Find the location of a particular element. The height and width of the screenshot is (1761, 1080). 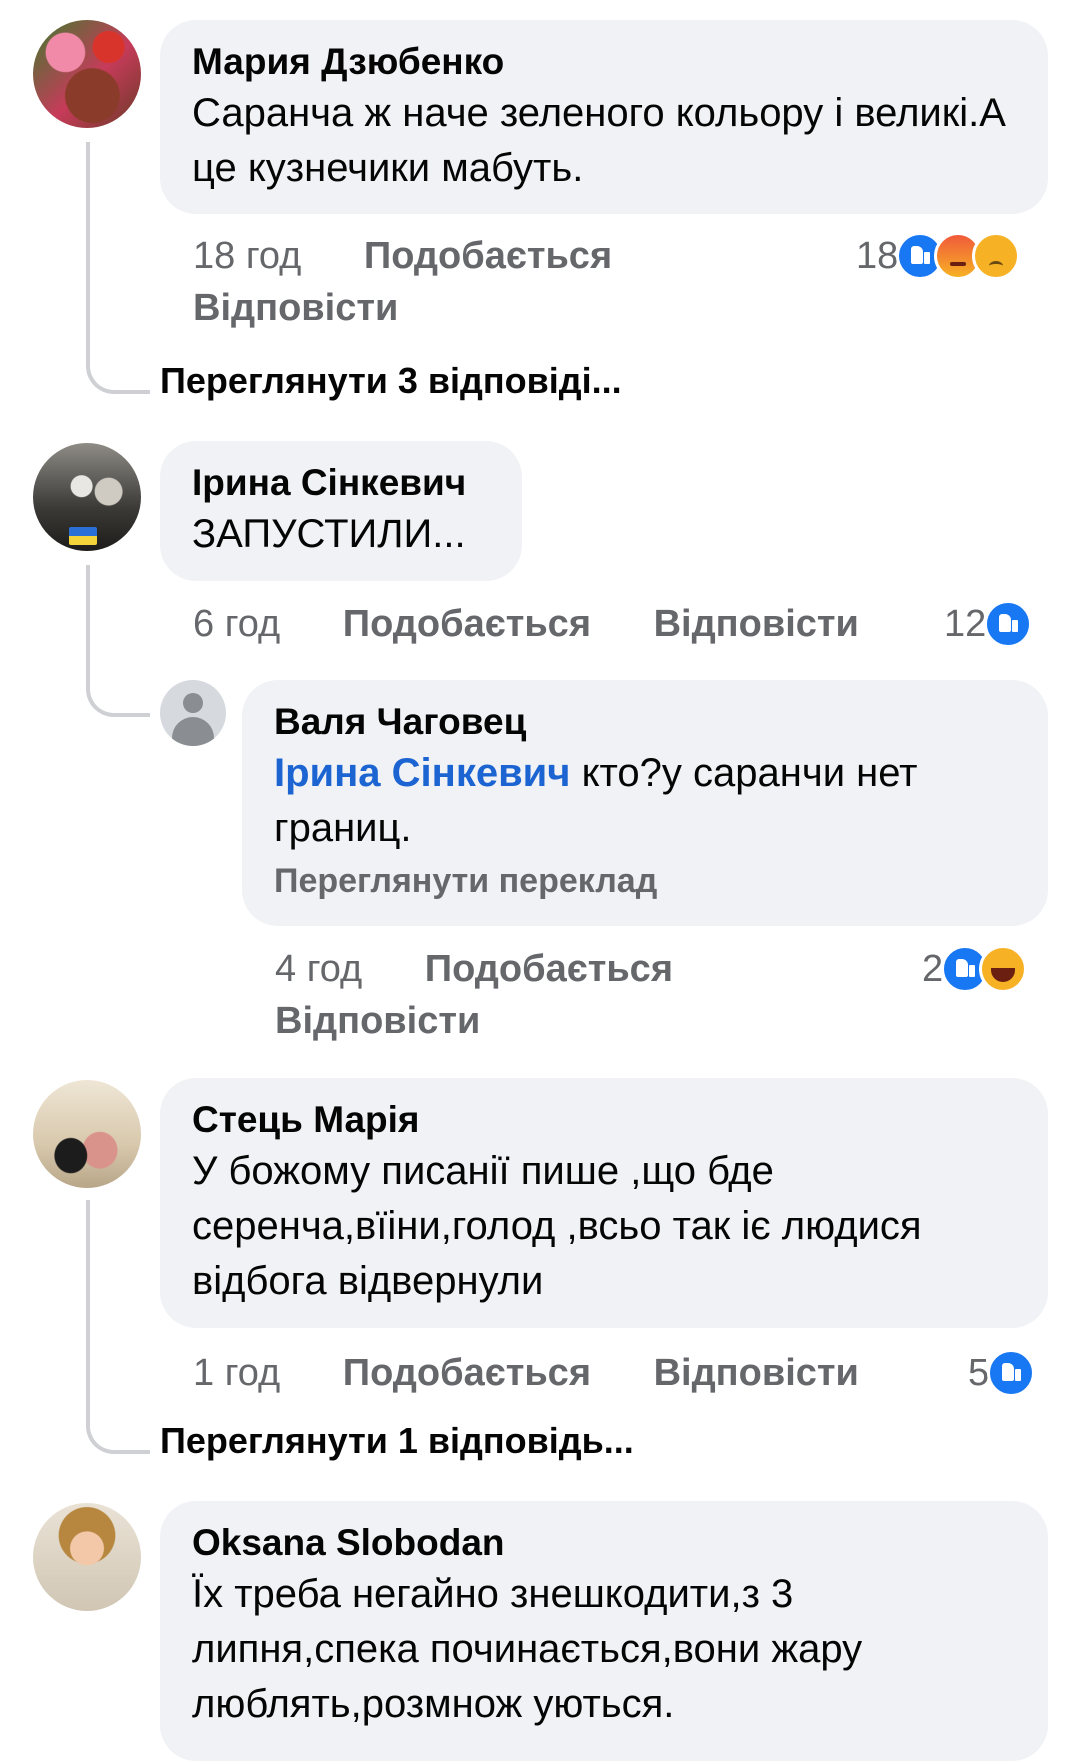

reactions-count: 12 is located at coordinates (965, 623).